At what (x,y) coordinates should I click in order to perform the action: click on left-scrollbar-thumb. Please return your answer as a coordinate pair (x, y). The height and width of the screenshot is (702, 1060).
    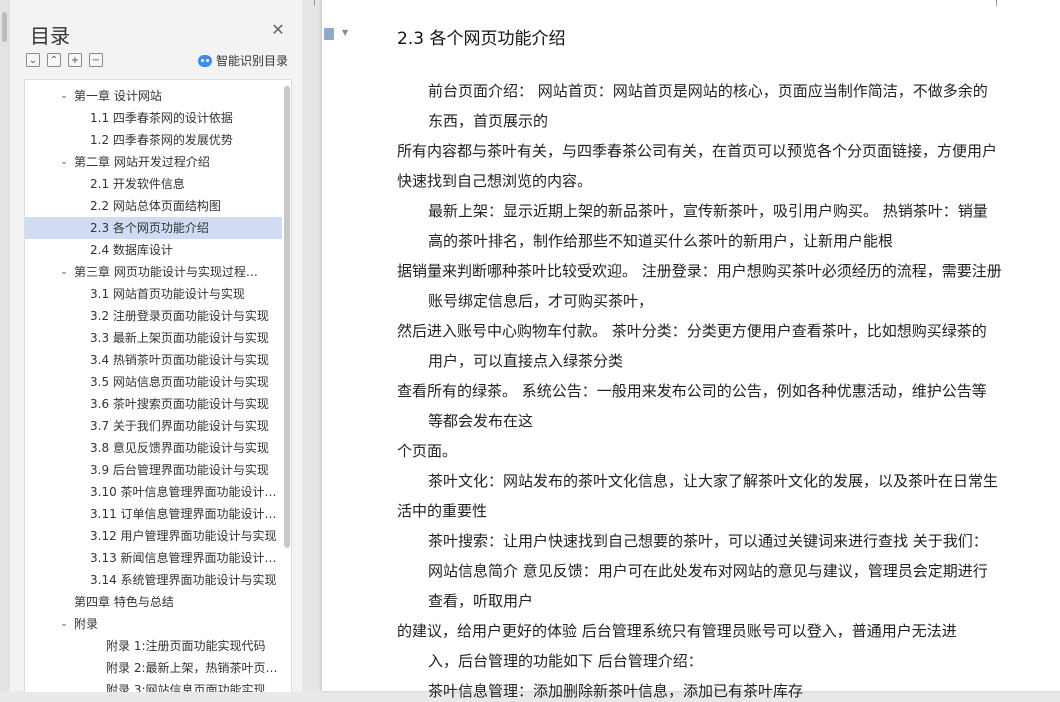
    Looking at the image, I should click on (4, 27).